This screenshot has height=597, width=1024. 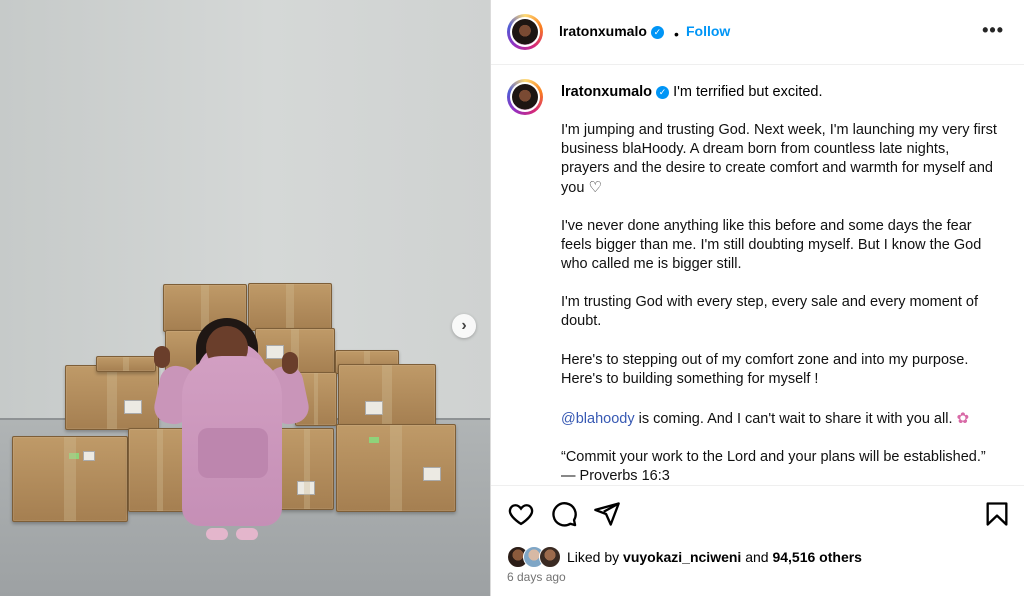 What do you see at coordinates (606, 92) in the screenshot?
I see `caption-username: lratonxumalo` at bounding box center [606, 92].